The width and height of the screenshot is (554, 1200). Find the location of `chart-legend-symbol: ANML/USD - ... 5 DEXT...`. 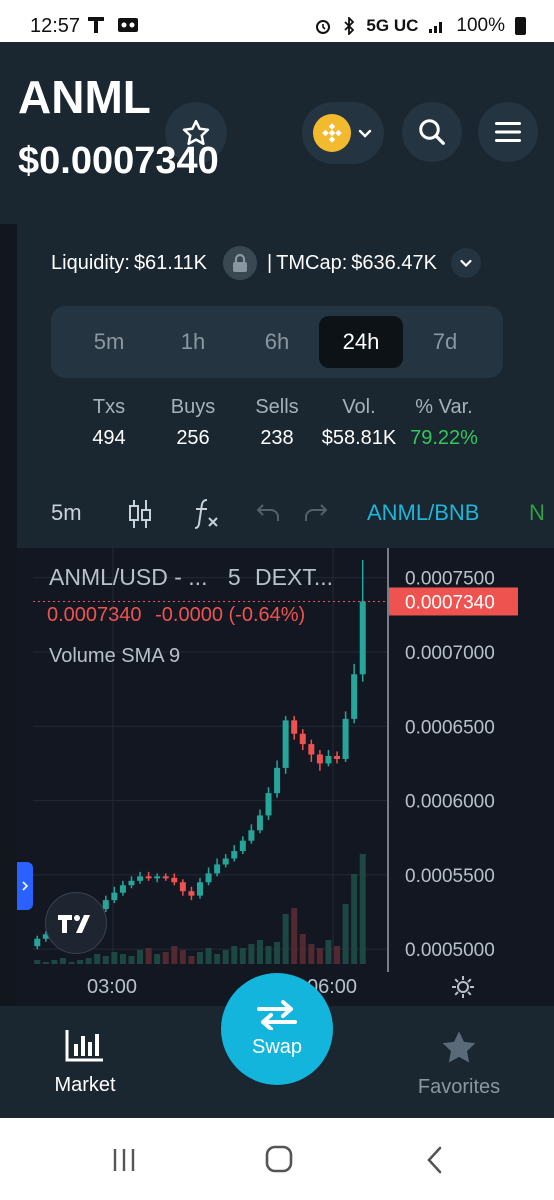

chart-legend-symbol: ANML/USD - ... 5 DEXT... is located at coordinates (191, 577).